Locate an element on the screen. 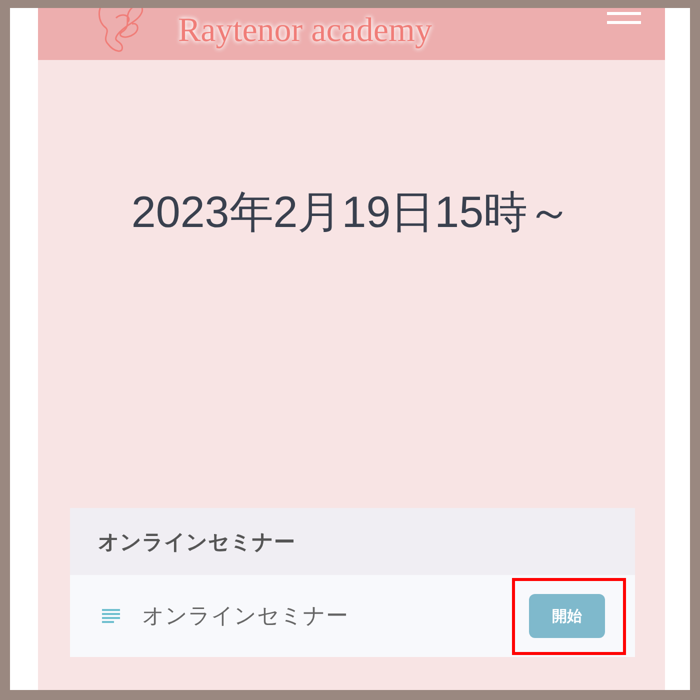 This screenshot has width=700, height=700. event-date: 2023年2月19日15時～ is located at coordinates (351, 213).